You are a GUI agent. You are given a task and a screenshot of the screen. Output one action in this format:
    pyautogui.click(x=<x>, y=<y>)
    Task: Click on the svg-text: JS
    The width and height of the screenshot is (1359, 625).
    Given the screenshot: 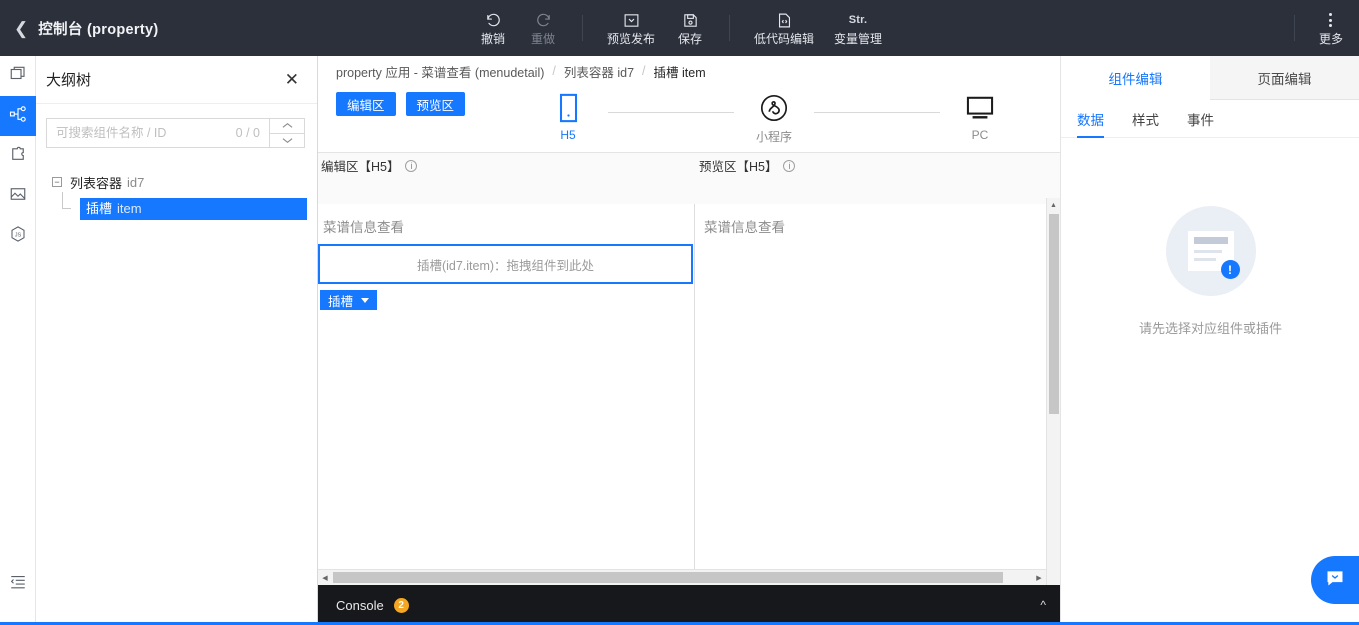 What is the action you would take?
    pyautogui.click(x=18, y=235)
    